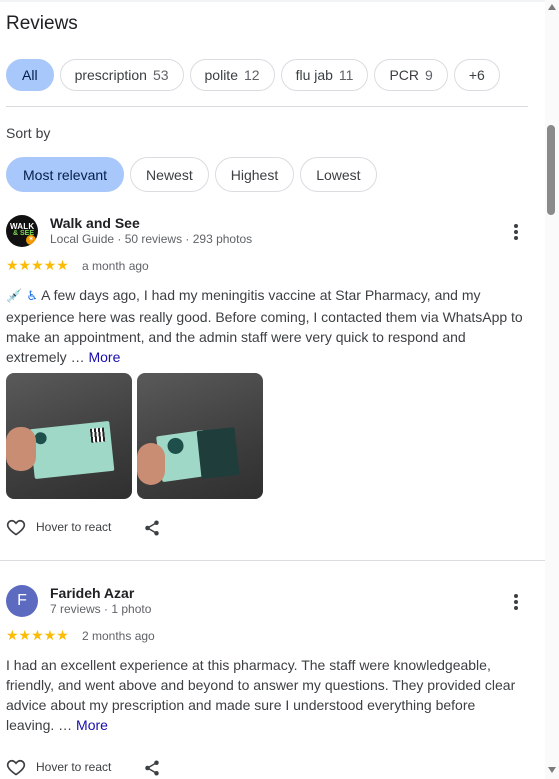 The height and width of the screenshot is (779, 559). What do you see at coordinates (476, 75) in the screenshot?
I see `filter-chip-more: +6` at bounding box center [476, 75].